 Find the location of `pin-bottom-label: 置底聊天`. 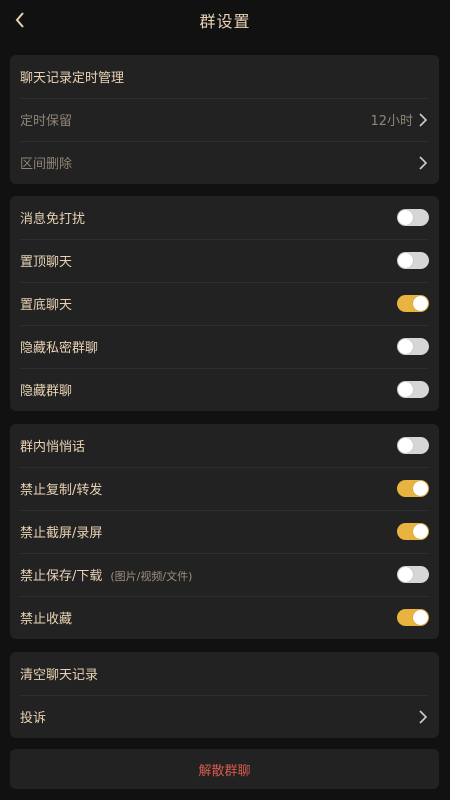

pin-bottom-label: 置底聊天 is located at coordinates (46, 305).